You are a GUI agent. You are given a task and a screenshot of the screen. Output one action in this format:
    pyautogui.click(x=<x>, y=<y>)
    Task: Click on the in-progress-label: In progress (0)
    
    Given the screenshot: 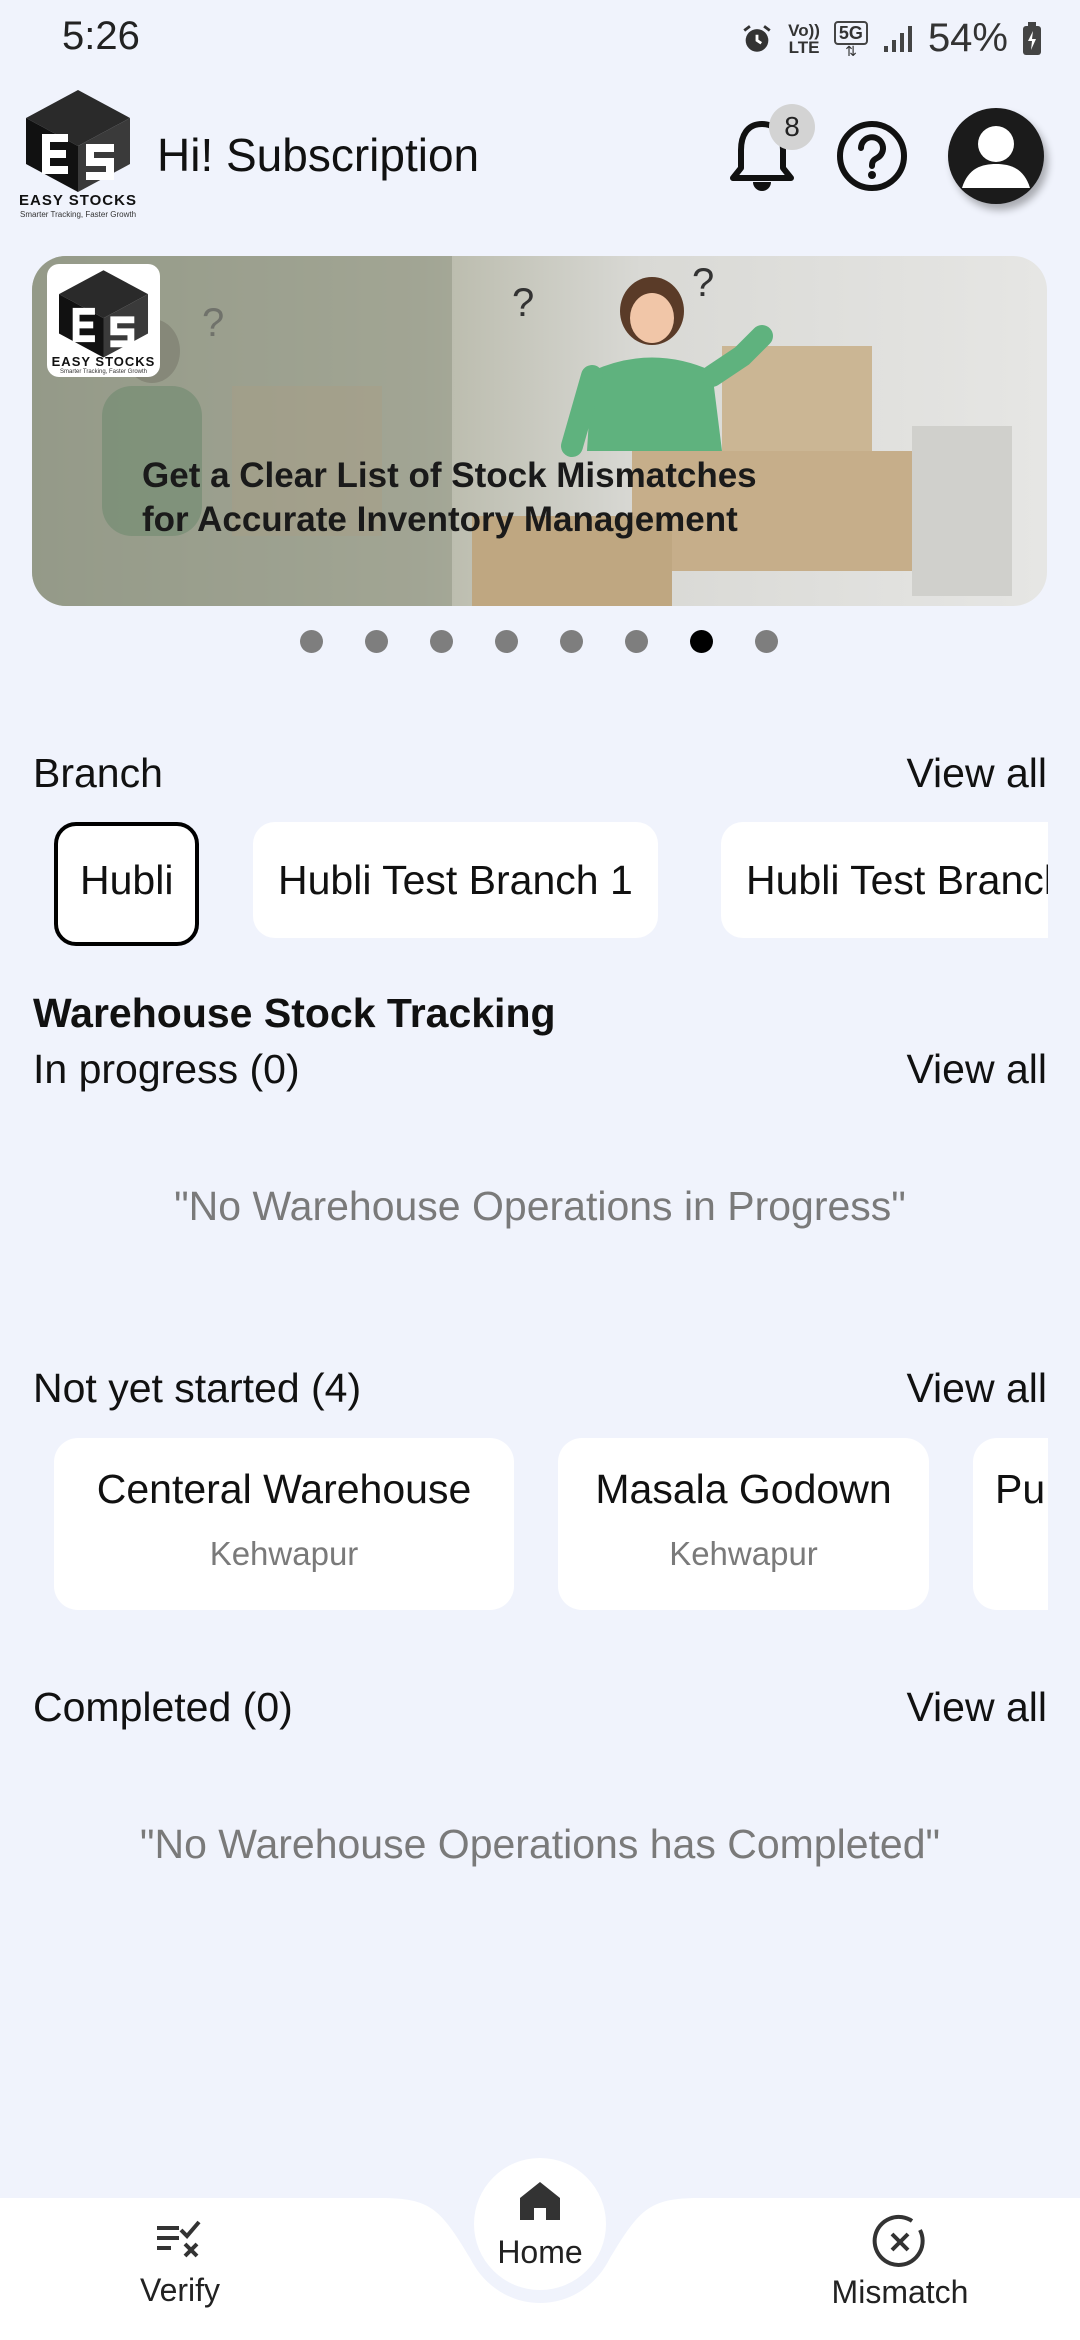 What is the action you would take?
    pyautogui.click(x=166, y=1069)
    